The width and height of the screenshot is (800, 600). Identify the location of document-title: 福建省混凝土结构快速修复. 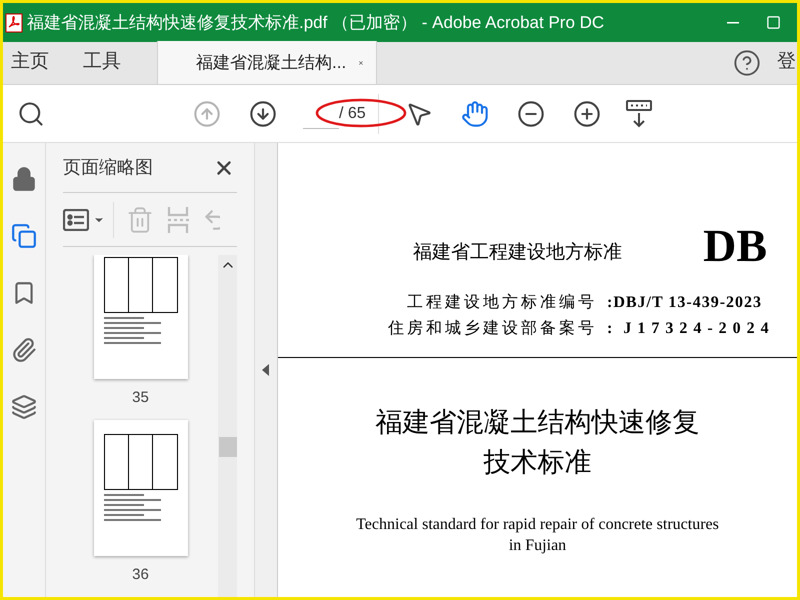
(538, 422).